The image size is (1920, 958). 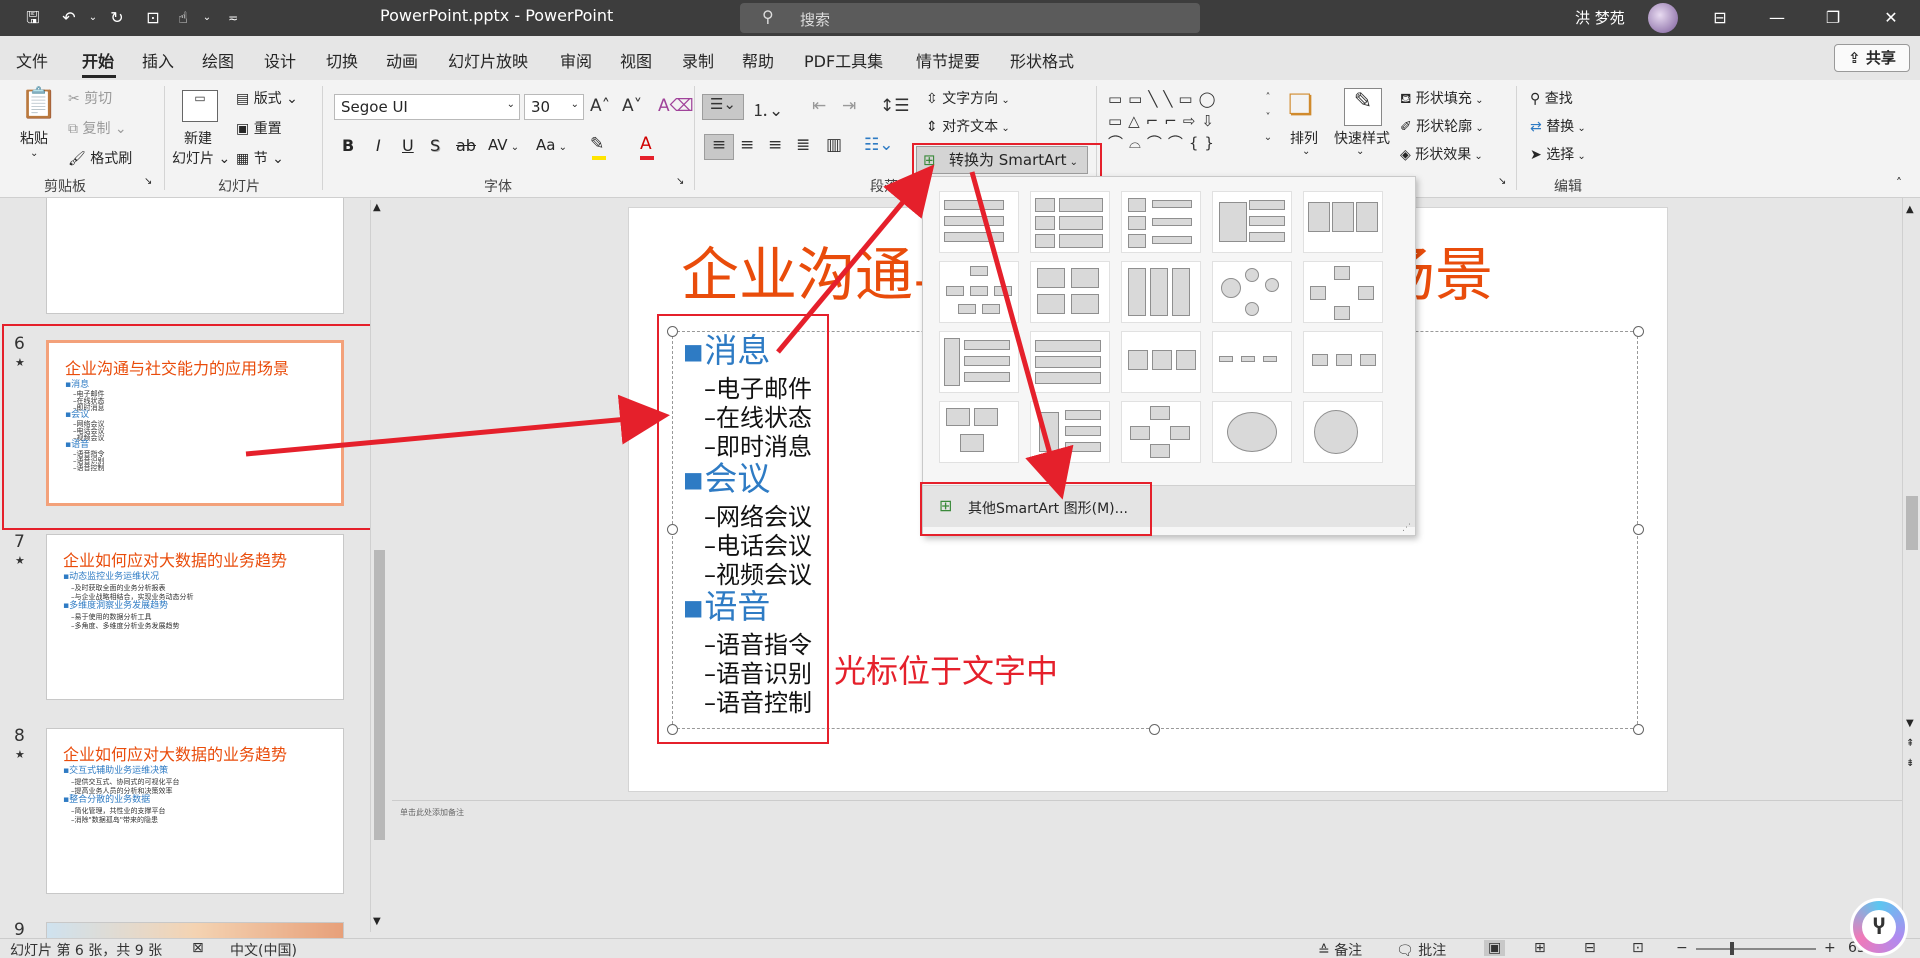 What do you see at coordinates (33, 18) in the screenshot?
I see `save-icon: 🖫` at bounding box center [33, 18].